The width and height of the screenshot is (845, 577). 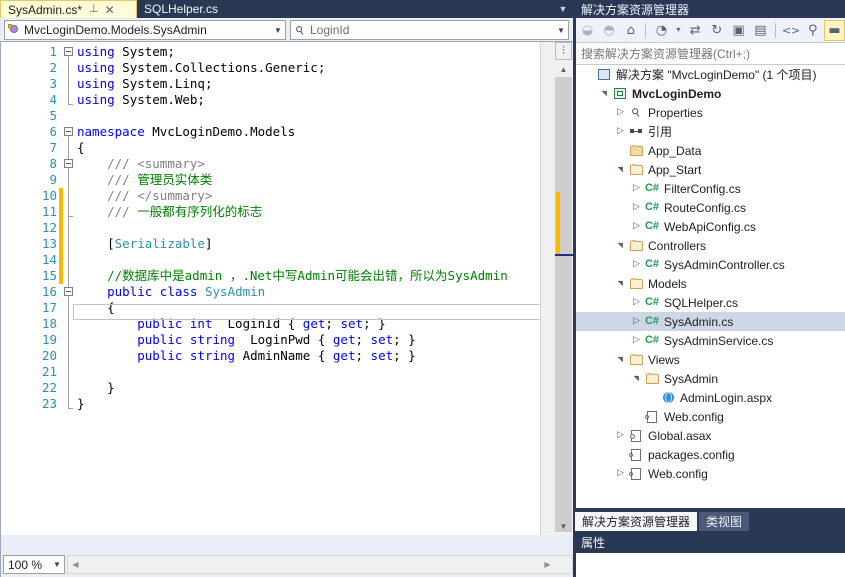 I want to click on split-view-icon: ⫶, so click(x=563, y=51).